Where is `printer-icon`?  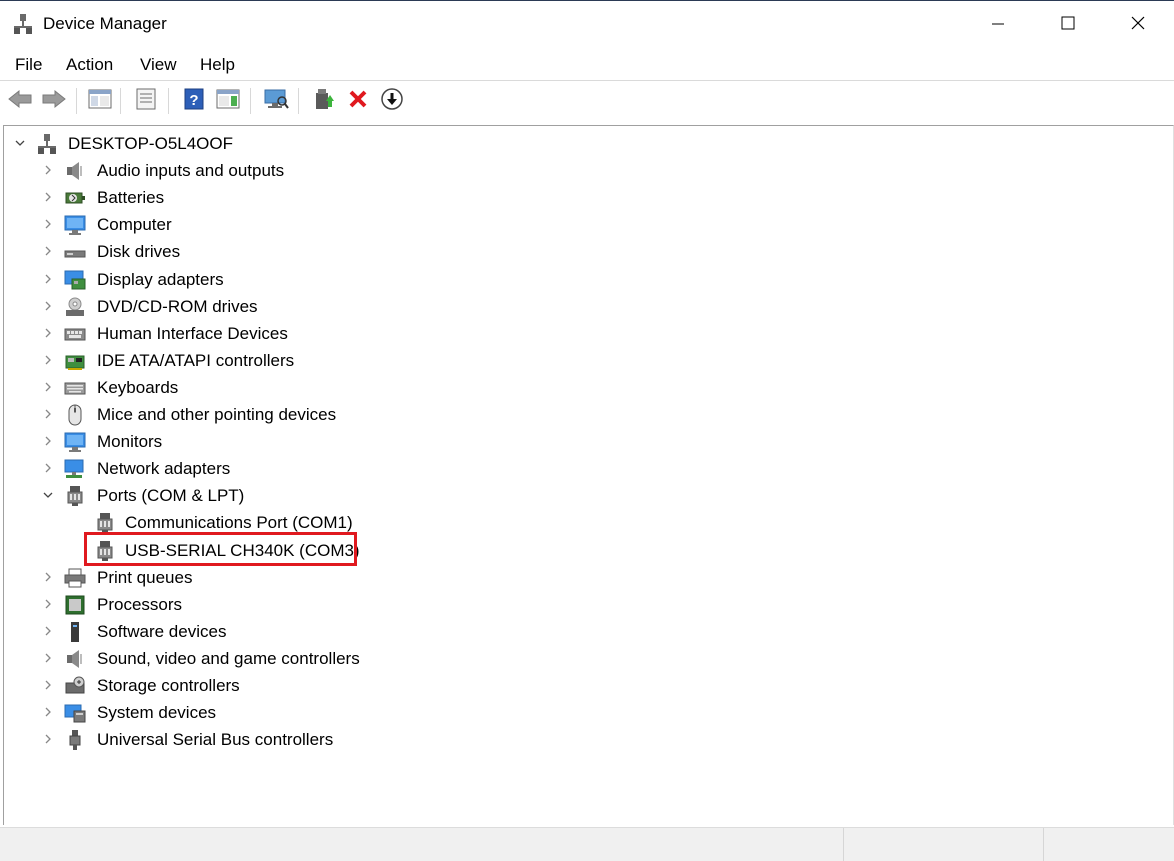 printer-icon is located at coordinates (75, 578).